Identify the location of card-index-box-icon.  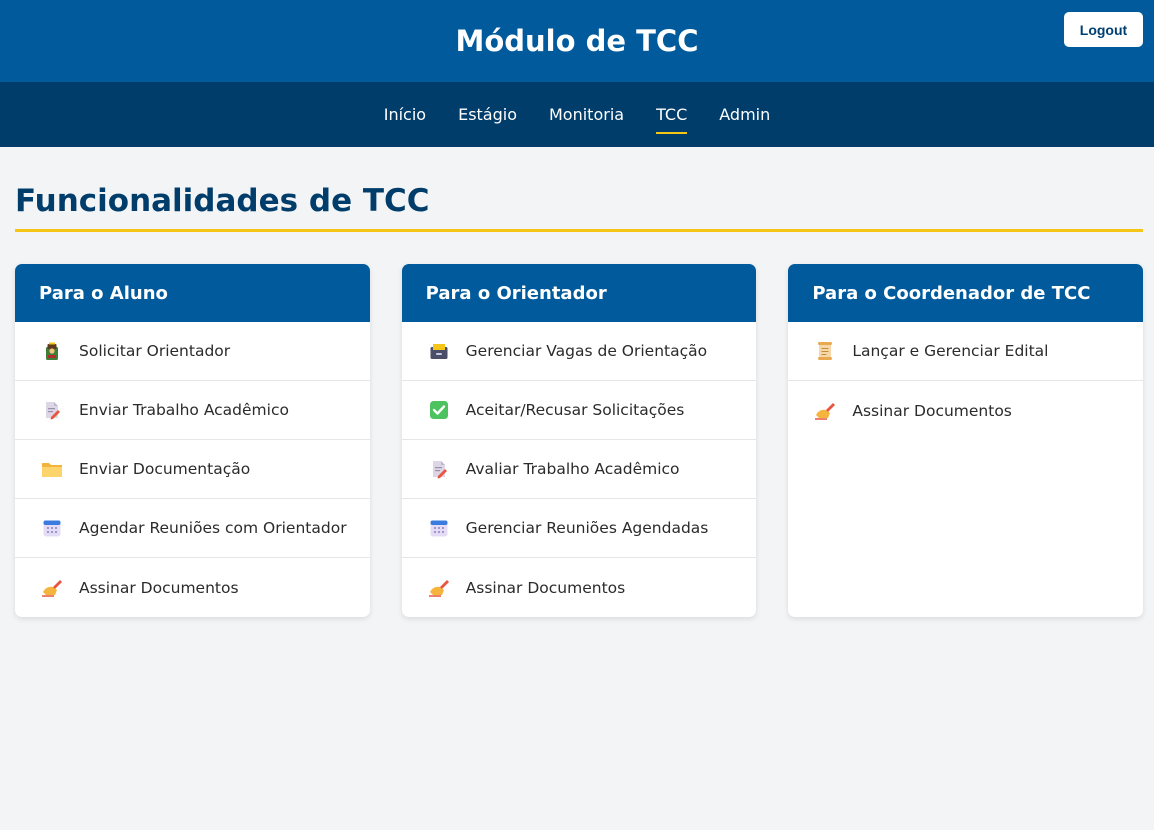
(439, 351).